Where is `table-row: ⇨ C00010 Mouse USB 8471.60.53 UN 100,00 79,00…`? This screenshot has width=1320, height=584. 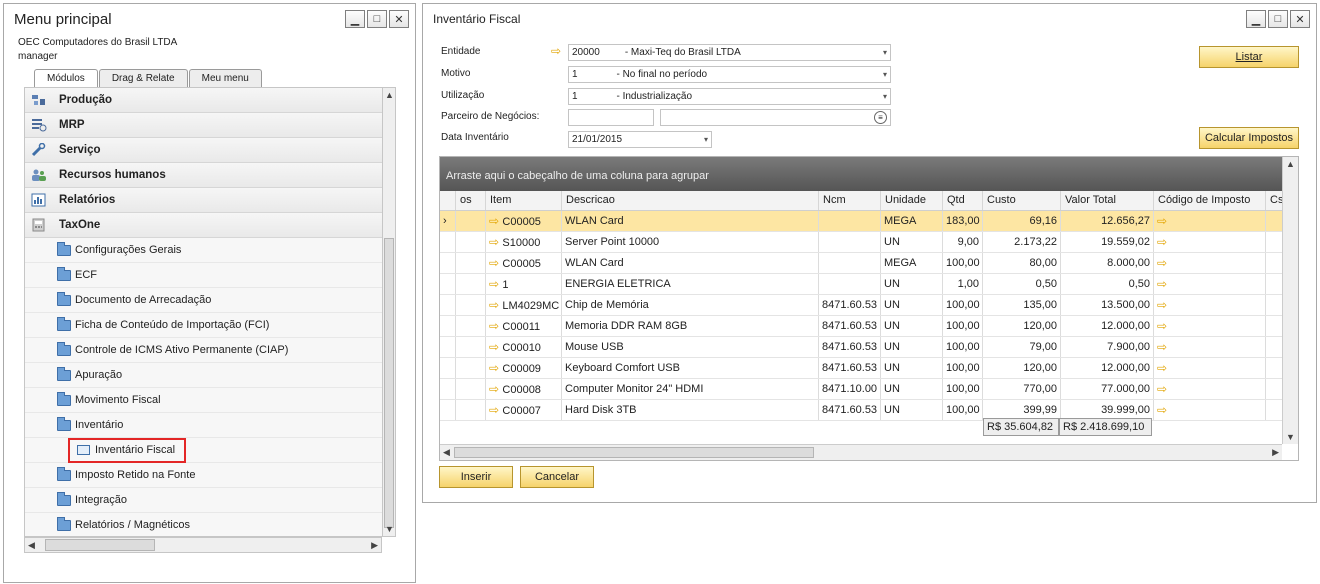
table-row: ⇨ C00010 Mouse USB 8471.60.53 UN 100,00 79,00… is located at coordinates (869, 347).